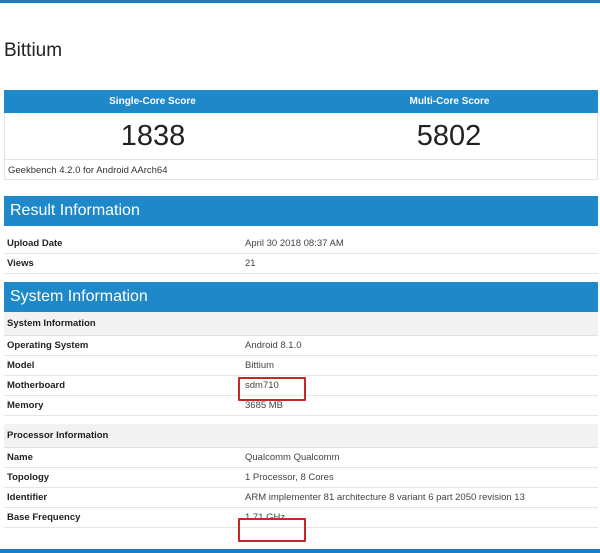  What do you see at coordinates (35, 243) in the screenshot?
I see `row-key: Upload Date` at bounding box center [35, 243].